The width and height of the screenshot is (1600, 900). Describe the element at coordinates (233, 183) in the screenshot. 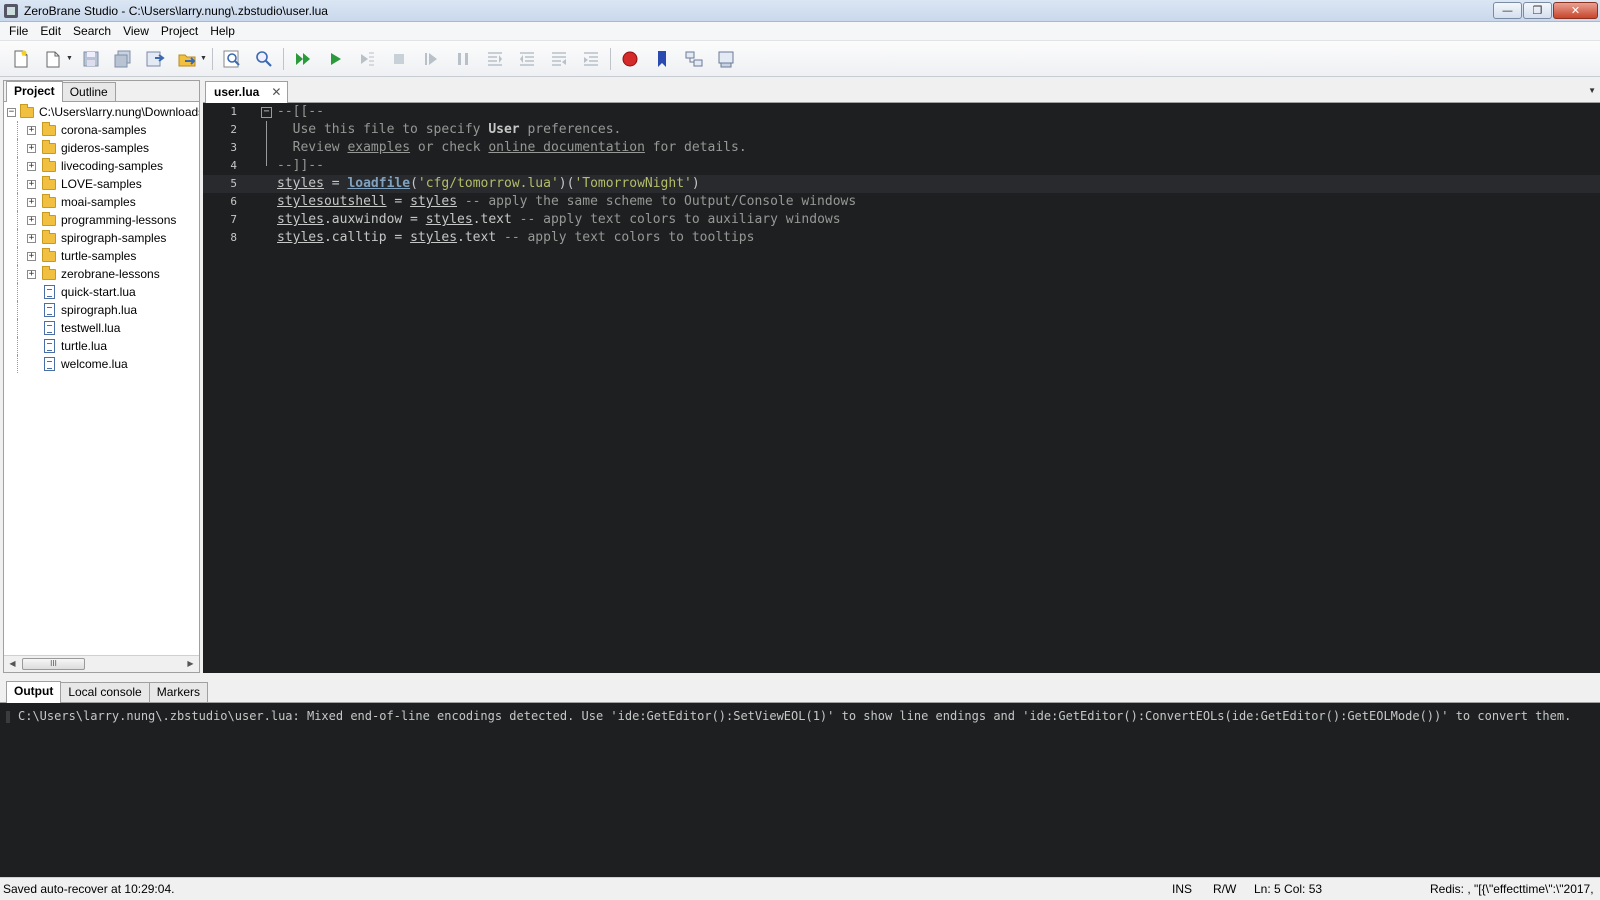

I see `line-number: 5` at that location.